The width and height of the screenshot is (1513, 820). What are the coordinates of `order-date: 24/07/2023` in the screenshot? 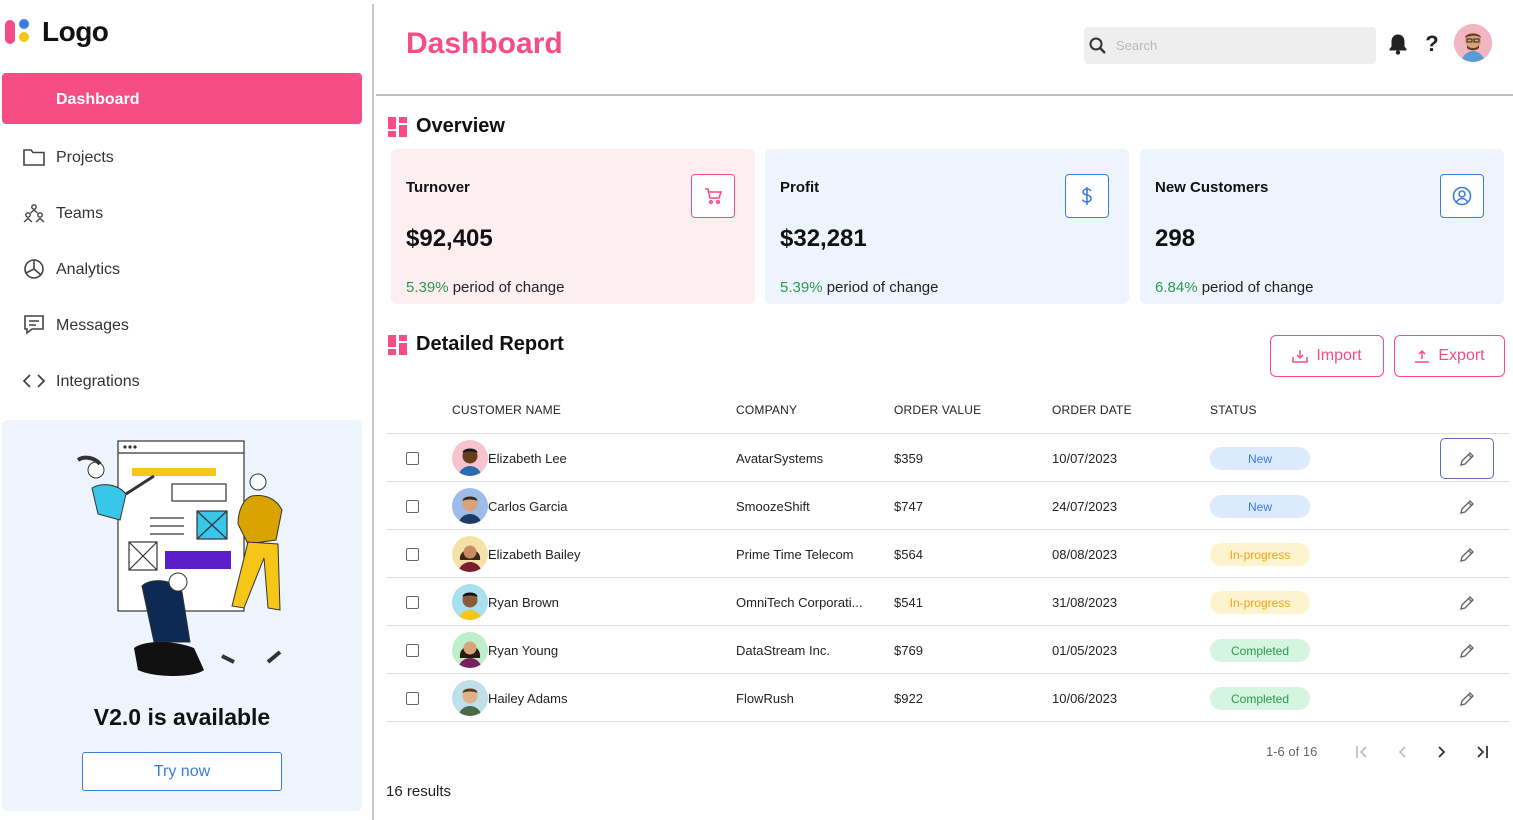 It's located at (1085, 506).